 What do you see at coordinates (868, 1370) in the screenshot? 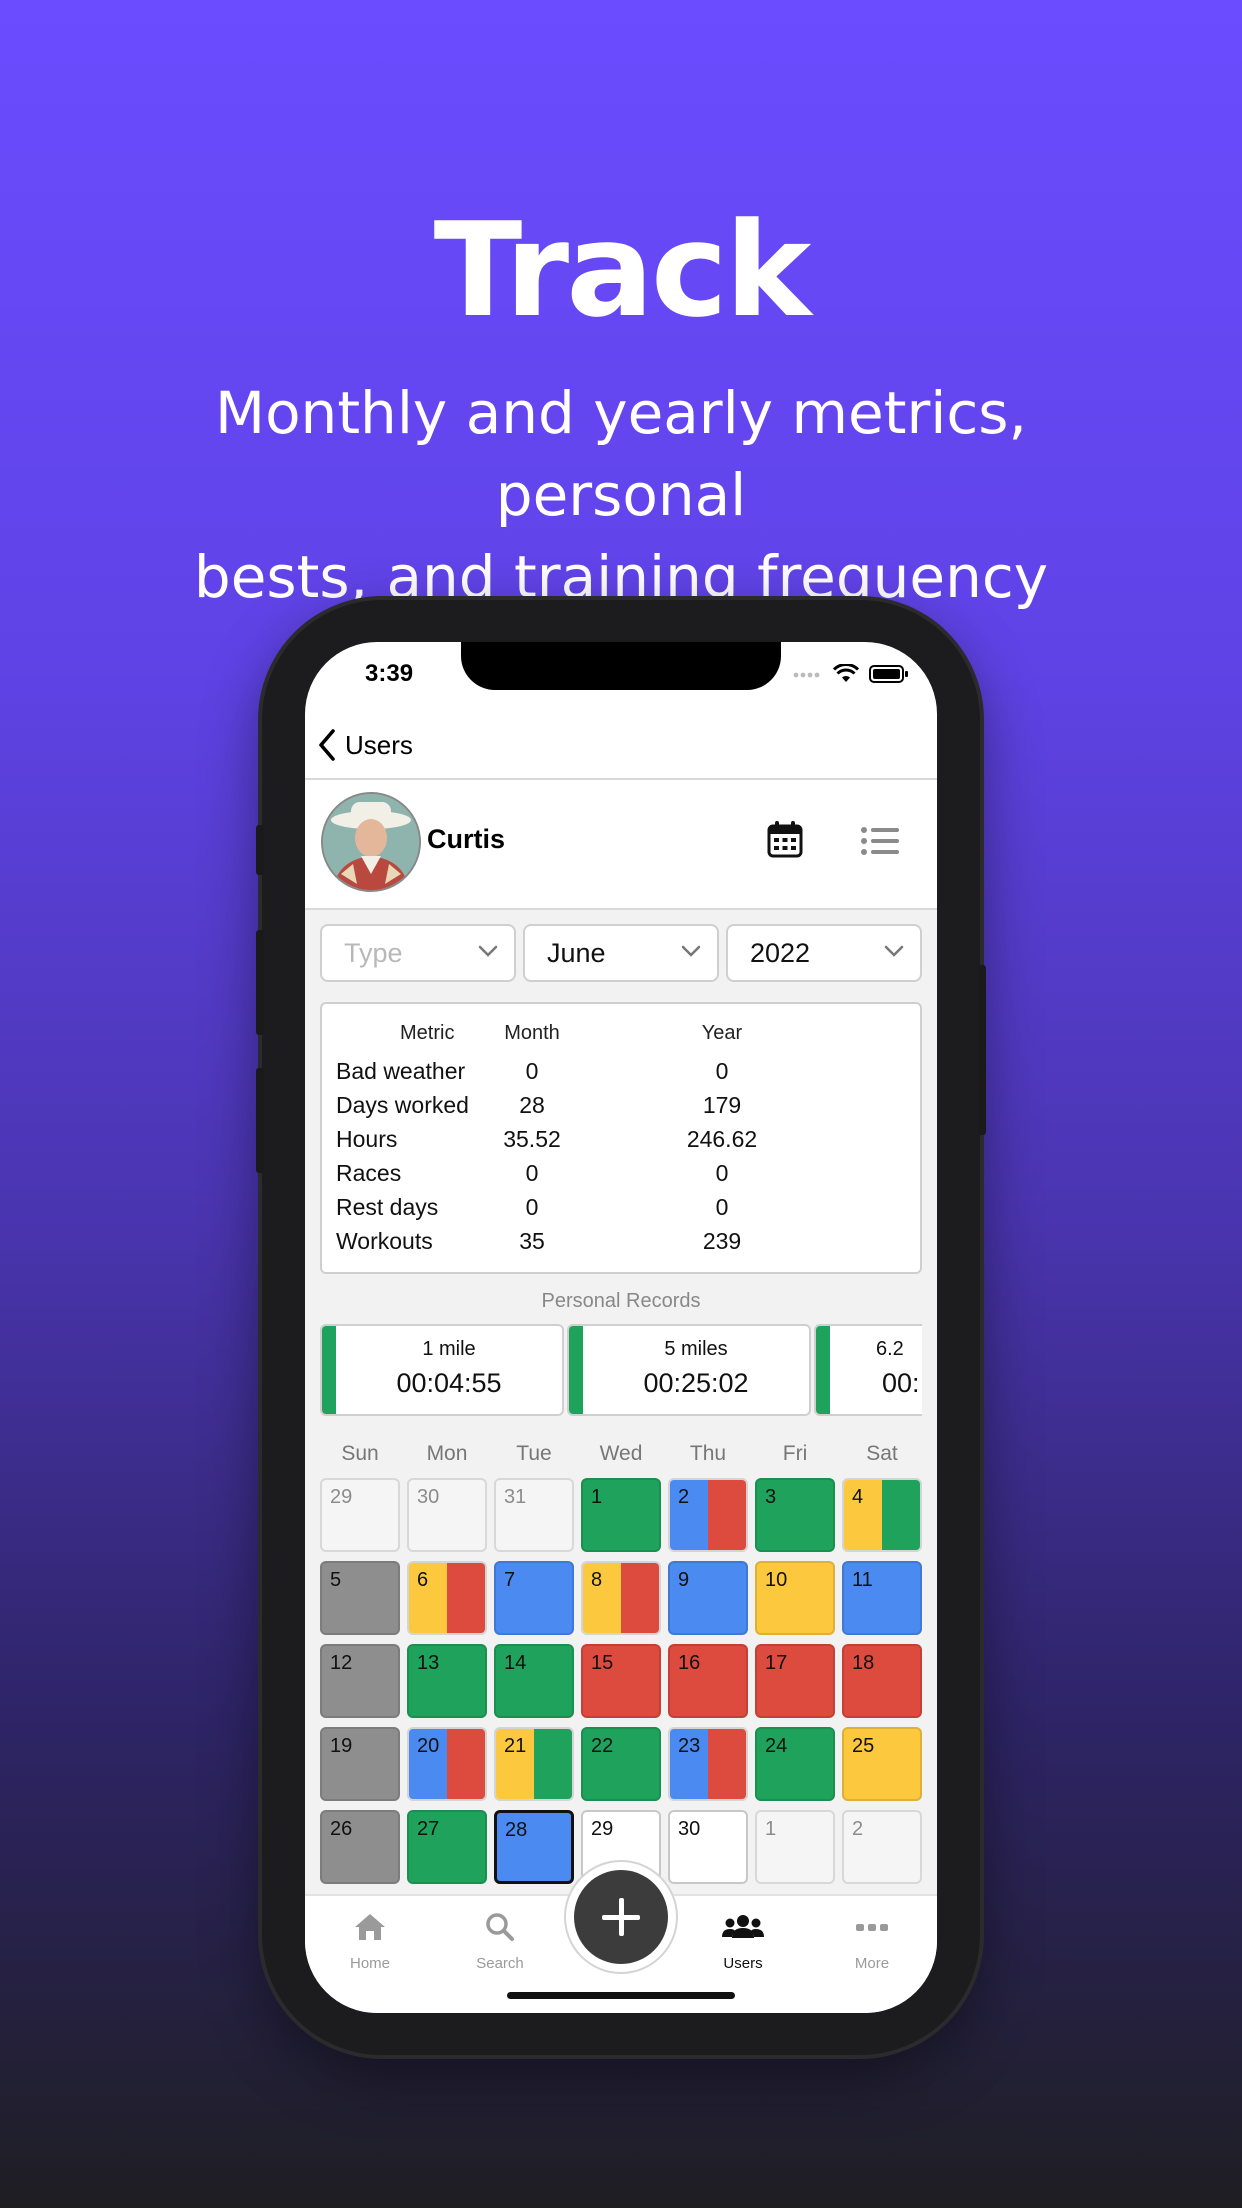
I see `record-card: 6.2 00:` at bounding box center [868, 1370].